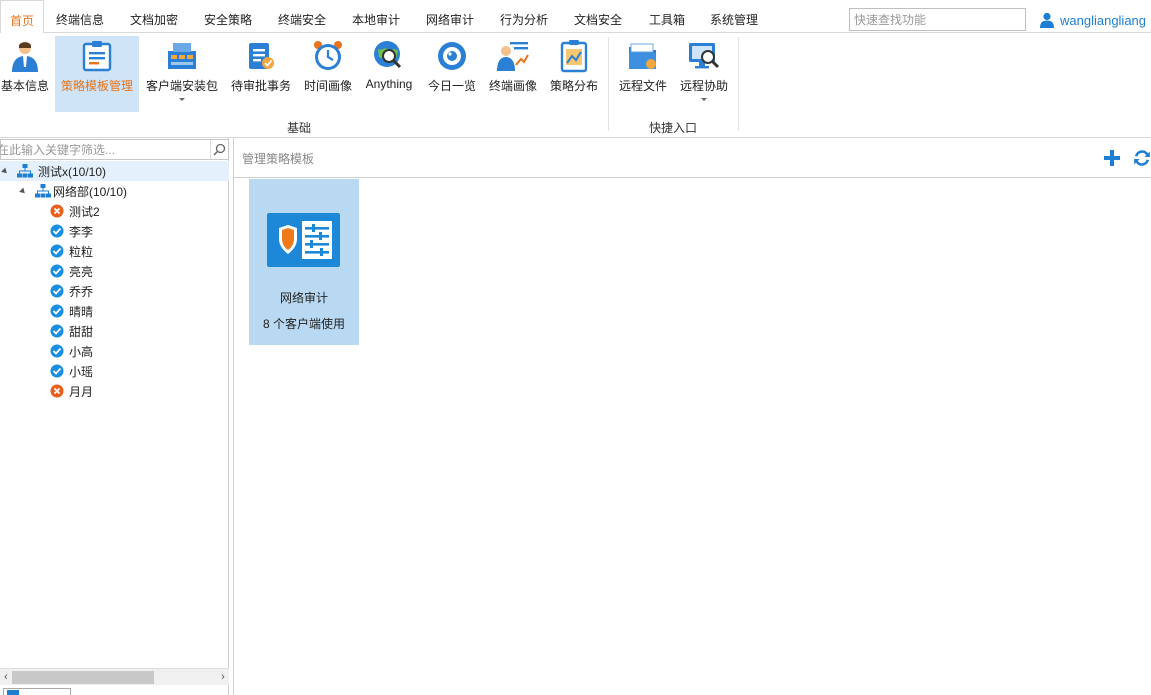 The width and height of the screenshot is (1151, 695). What do you see at coordinates (734, 16) in the screenshot?
I see `tab-system-management: 系统管理` at bounding box center [734, 16].